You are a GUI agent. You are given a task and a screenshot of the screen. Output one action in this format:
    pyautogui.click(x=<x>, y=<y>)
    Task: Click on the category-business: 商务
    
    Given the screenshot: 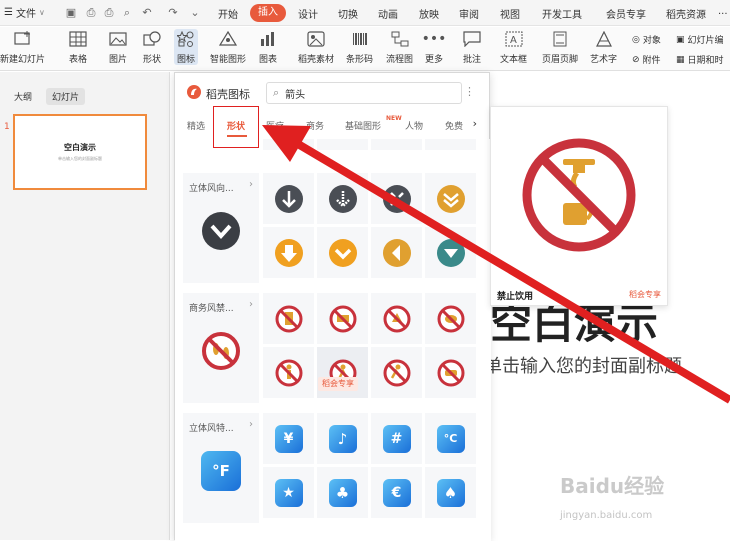 What is the action you would take?
    pyautogui.click(x=315, y=125)
    